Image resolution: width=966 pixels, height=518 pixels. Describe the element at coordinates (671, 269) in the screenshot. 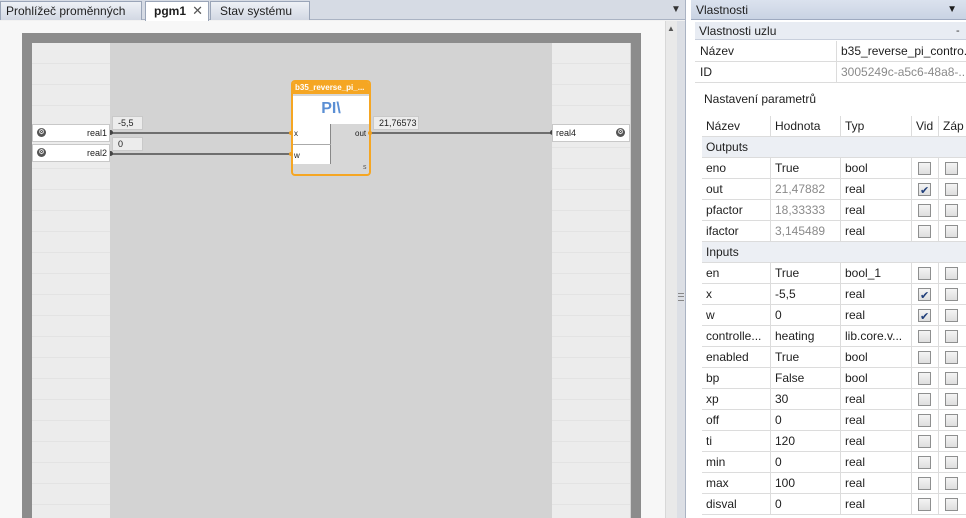

I see `vertical-scrollbar: ▲` at that location.